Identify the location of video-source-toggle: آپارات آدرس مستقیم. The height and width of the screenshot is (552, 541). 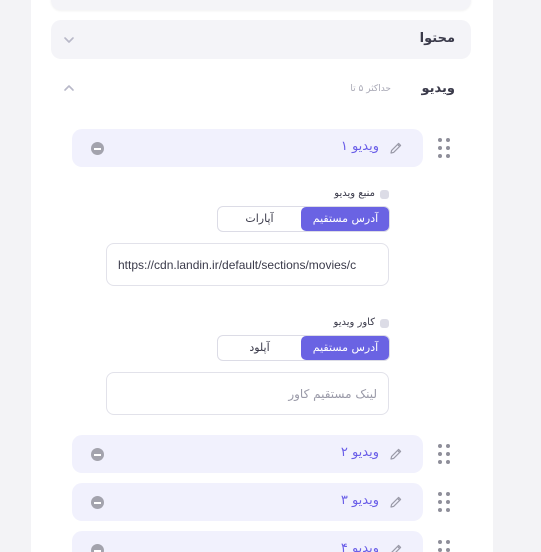
(303, 219).